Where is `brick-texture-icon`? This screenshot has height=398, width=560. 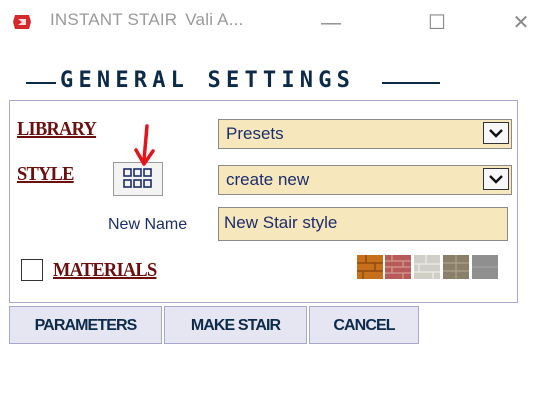 brick-texture-icon is located at coordinates (398, 267).